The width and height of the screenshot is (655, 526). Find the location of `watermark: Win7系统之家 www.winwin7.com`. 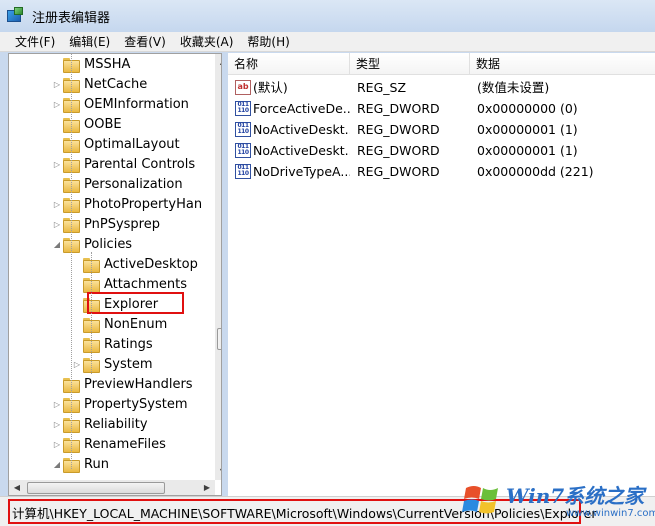

watermark: Win7系统之家 www.winwin7.com is located at coordinates (558, 500).